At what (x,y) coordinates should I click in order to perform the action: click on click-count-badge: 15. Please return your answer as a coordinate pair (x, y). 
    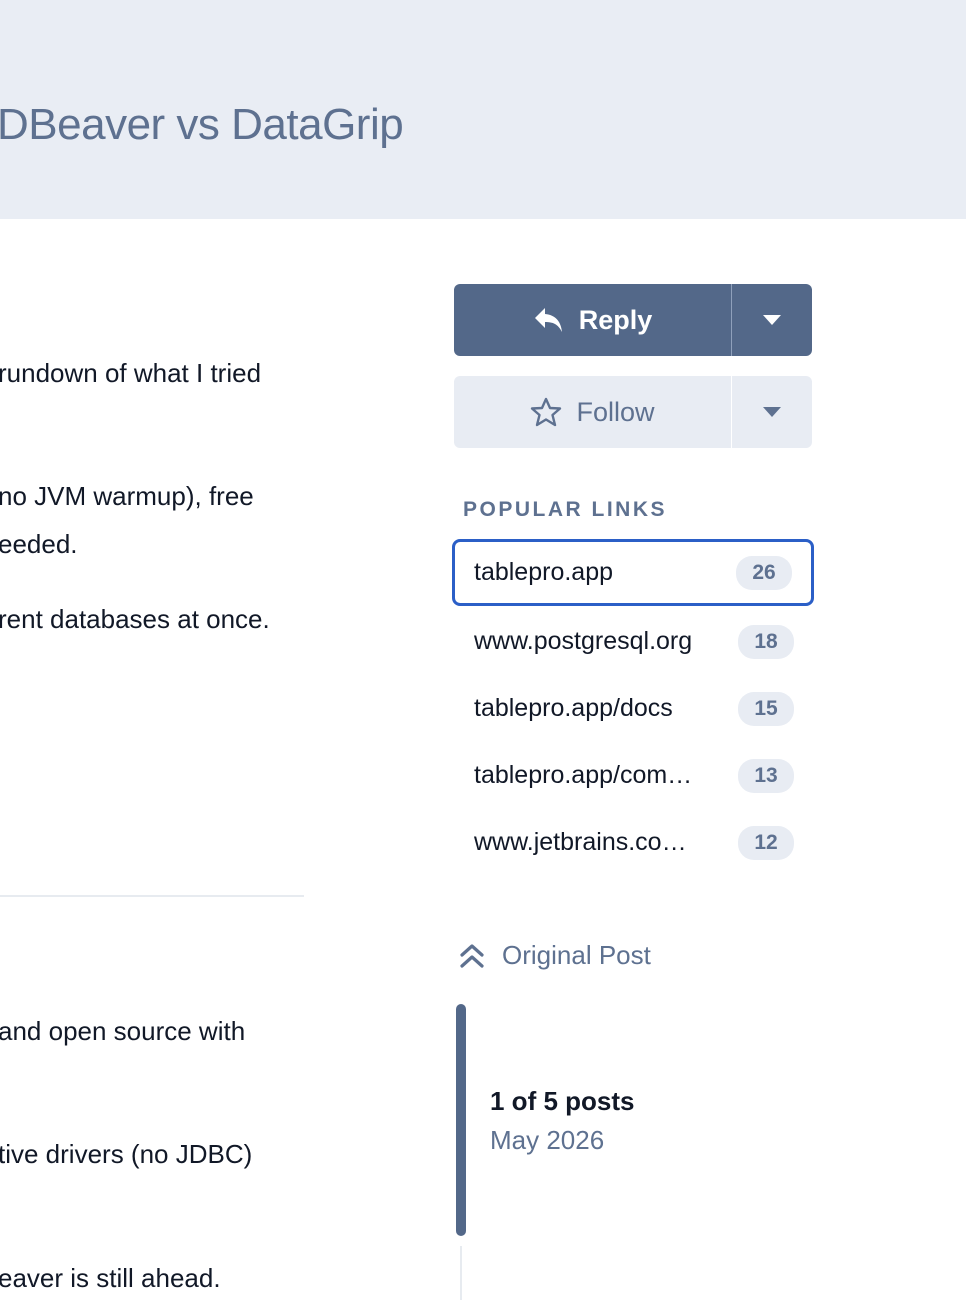
    Looking at the image, I should click on (766, 708).